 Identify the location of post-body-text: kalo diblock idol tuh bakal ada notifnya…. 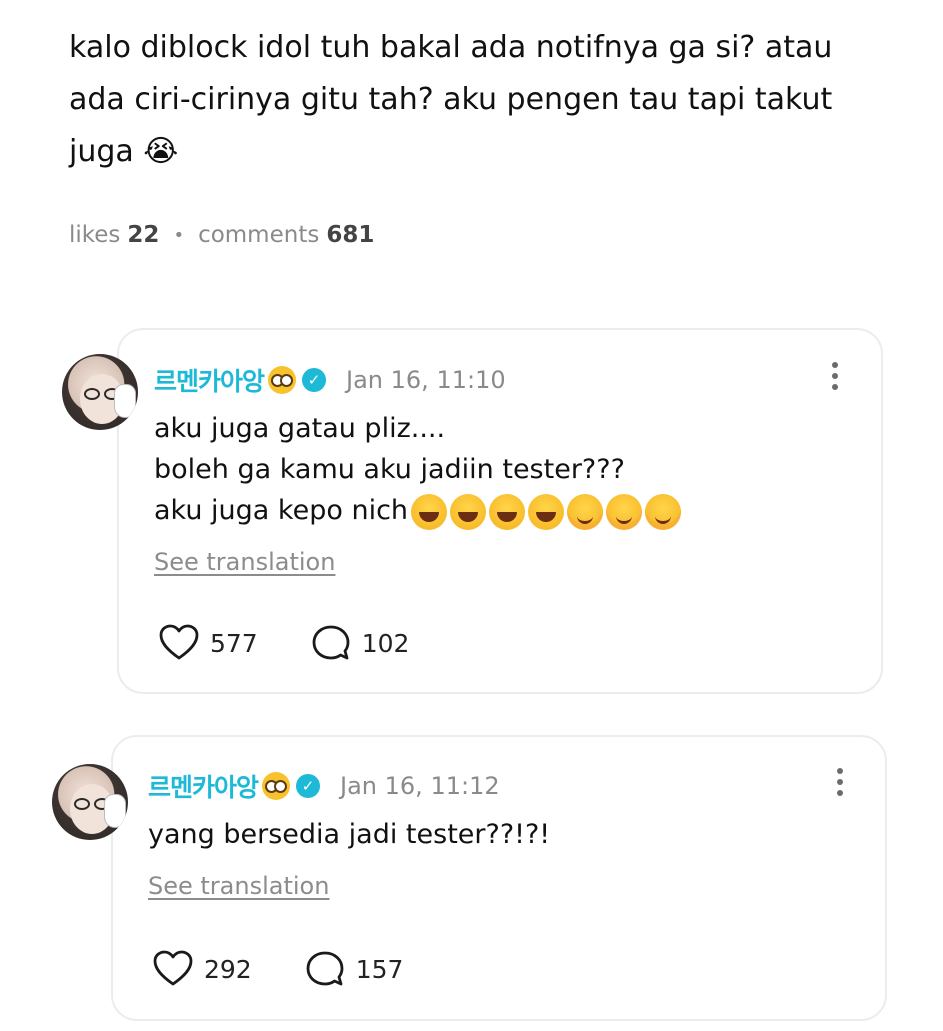
(451, 99).